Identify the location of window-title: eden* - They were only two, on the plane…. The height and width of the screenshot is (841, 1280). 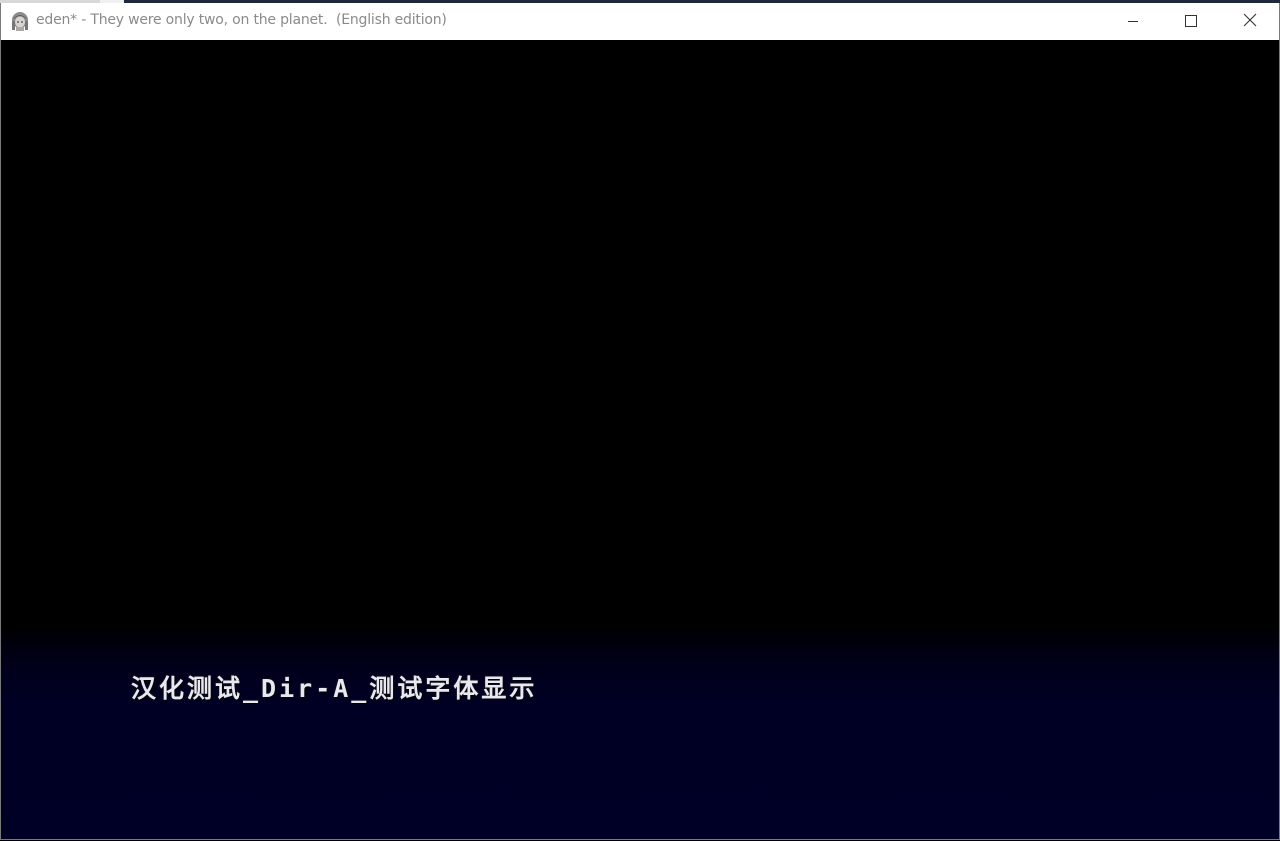
(241, 20).